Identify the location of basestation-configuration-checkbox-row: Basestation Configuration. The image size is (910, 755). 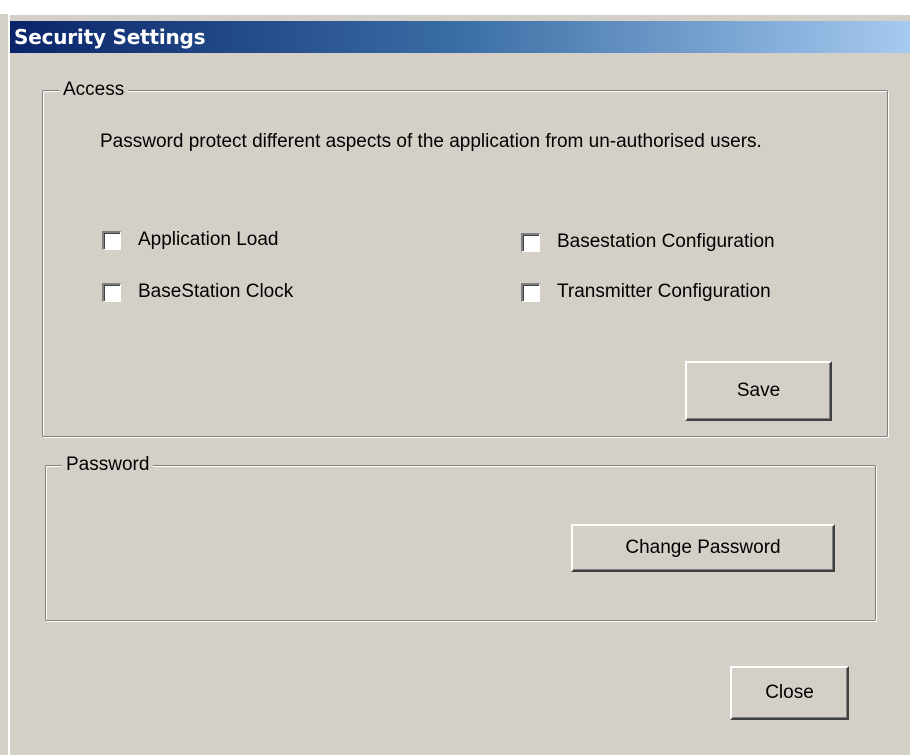
(648, 242).